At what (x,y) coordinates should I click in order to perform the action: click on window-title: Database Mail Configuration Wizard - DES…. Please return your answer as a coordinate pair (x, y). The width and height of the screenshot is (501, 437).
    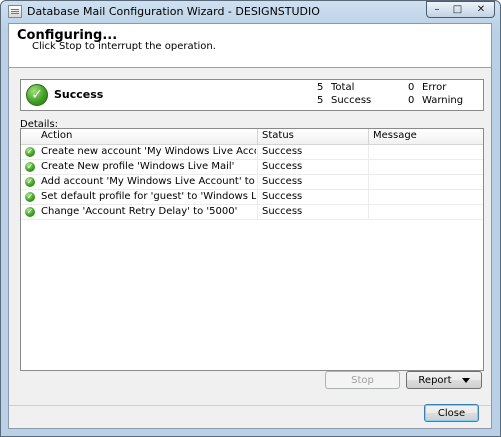
    Looking at the image, I should click on (173, 11).